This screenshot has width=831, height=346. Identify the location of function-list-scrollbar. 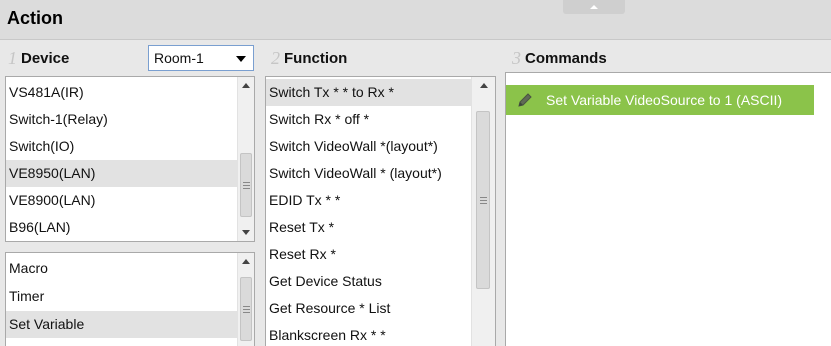
(483, 211).